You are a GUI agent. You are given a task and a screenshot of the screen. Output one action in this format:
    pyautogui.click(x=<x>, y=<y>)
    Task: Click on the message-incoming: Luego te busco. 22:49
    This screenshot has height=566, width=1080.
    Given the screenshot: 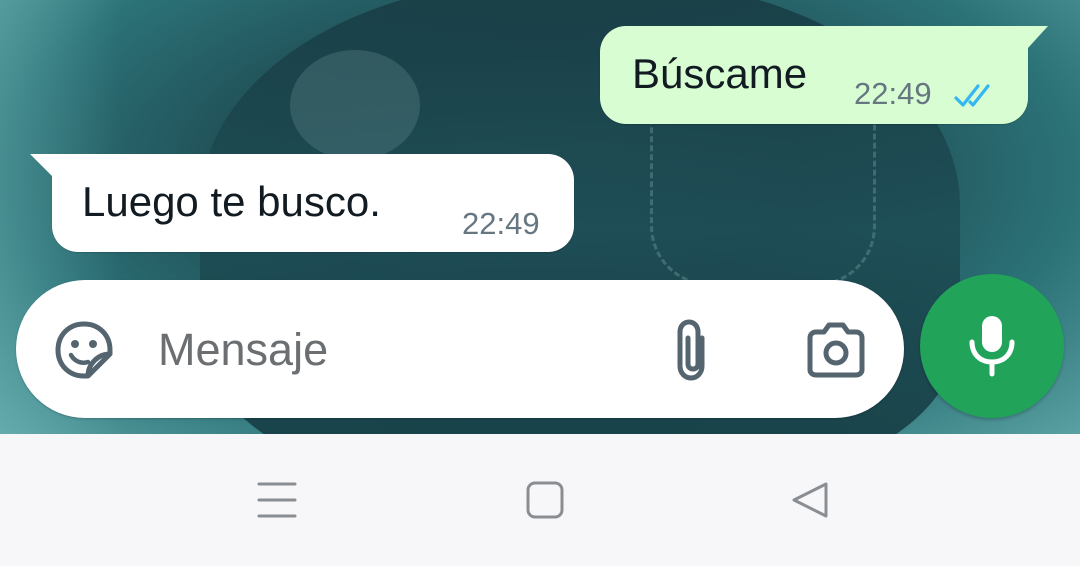 What is the action you would take?
    pyautogui.click(x=302, y=203)
    